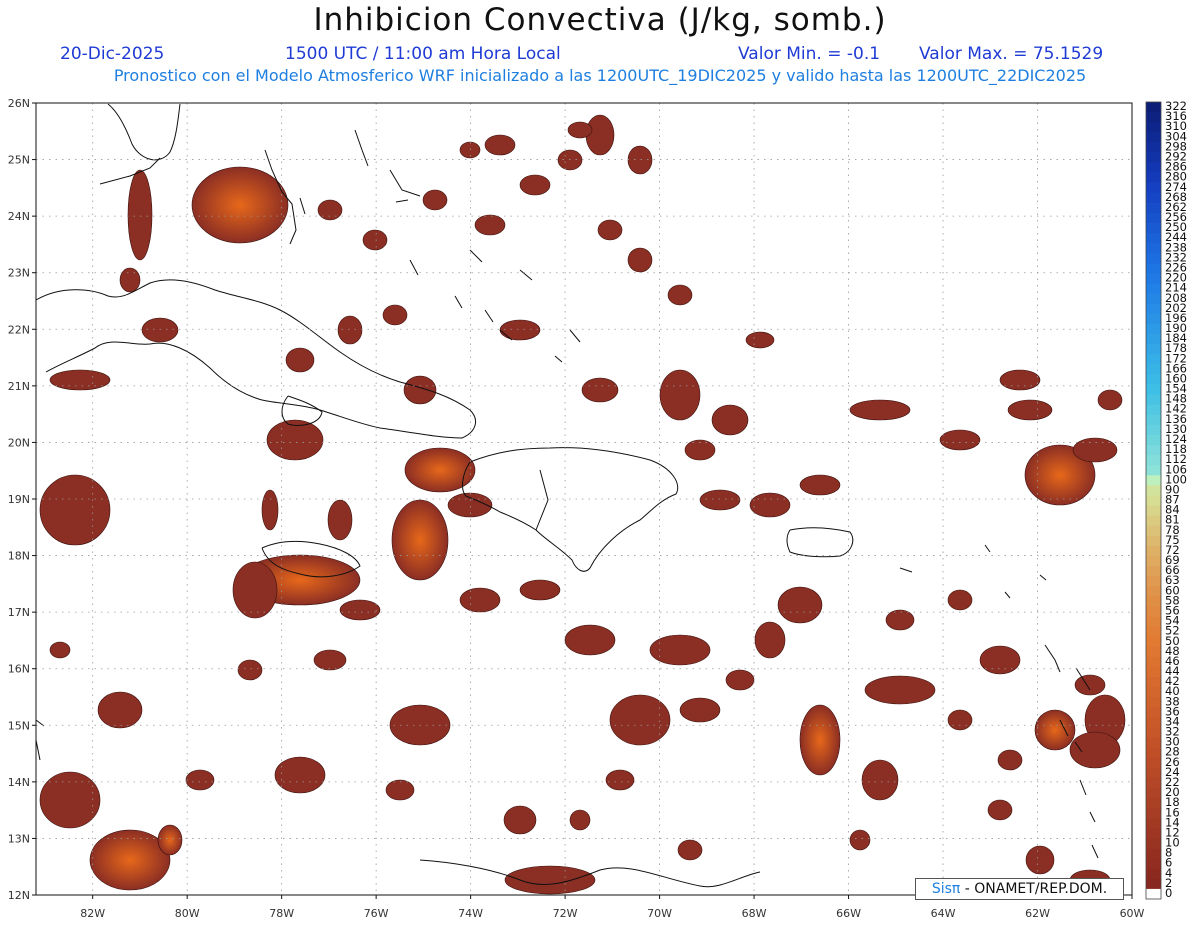 The width and height of the screenshot is (1200, 927). Describe the element at coordinates (376, 913) in the screenshot. I see `lon-tick-label: 76W` at that location.